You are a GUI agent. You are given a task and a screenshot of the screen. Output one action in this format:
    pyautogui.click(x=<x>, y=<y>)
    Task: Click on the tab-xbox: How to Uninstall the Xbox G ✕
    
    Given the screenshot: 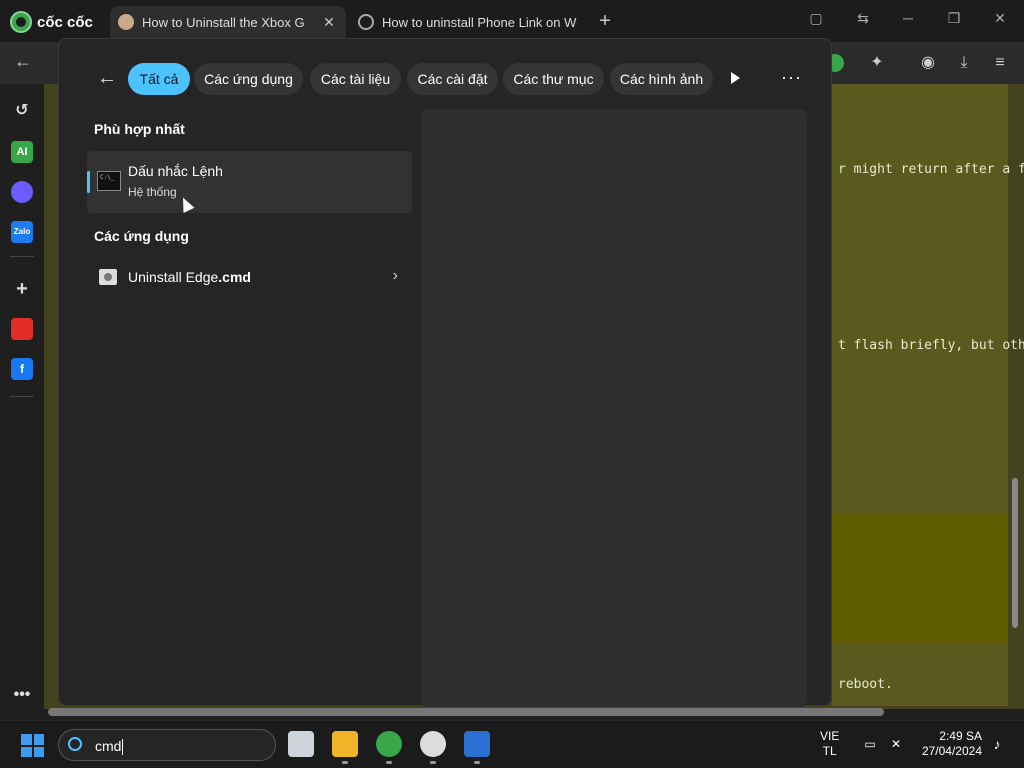 What is the action you would take?
    pyautogui.click(x=228, y=22)
    